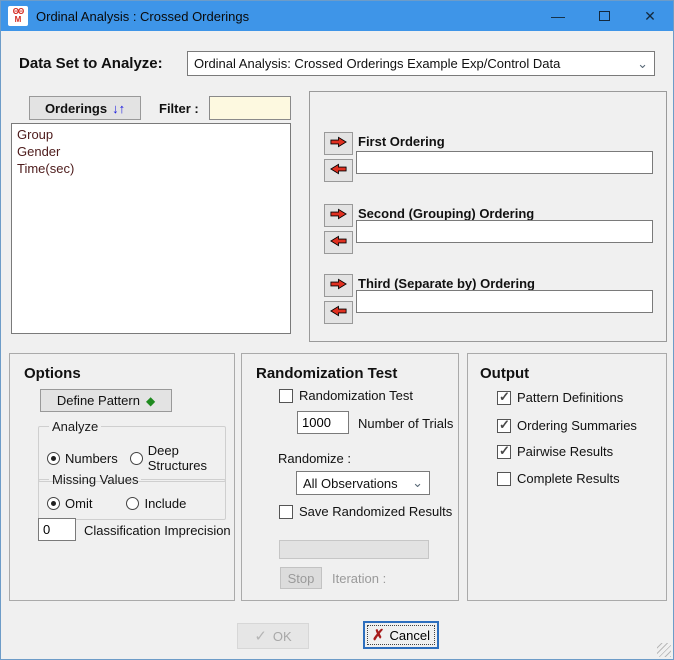 The width and height of the screenshot is (674, 660). What do you see at coordinates (282, 636) in the screenshot?
I see `ok-button-label: OK` at bounding box center [282, 636].